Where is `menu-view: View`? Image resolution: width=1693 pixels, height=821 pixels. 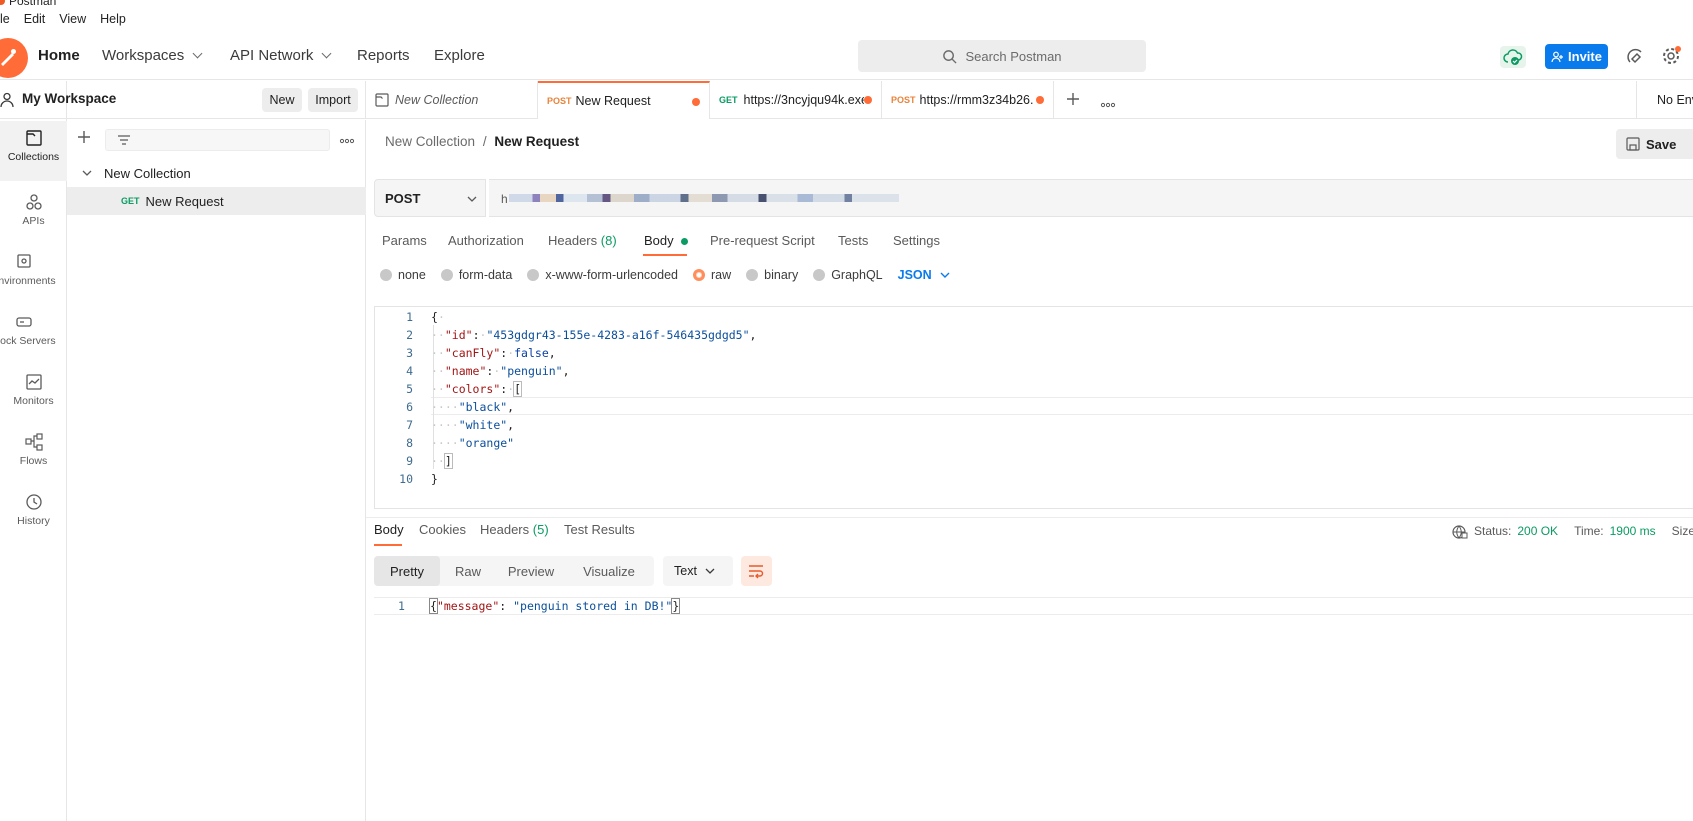 menu-view: View is located at coordinates (72, 21).